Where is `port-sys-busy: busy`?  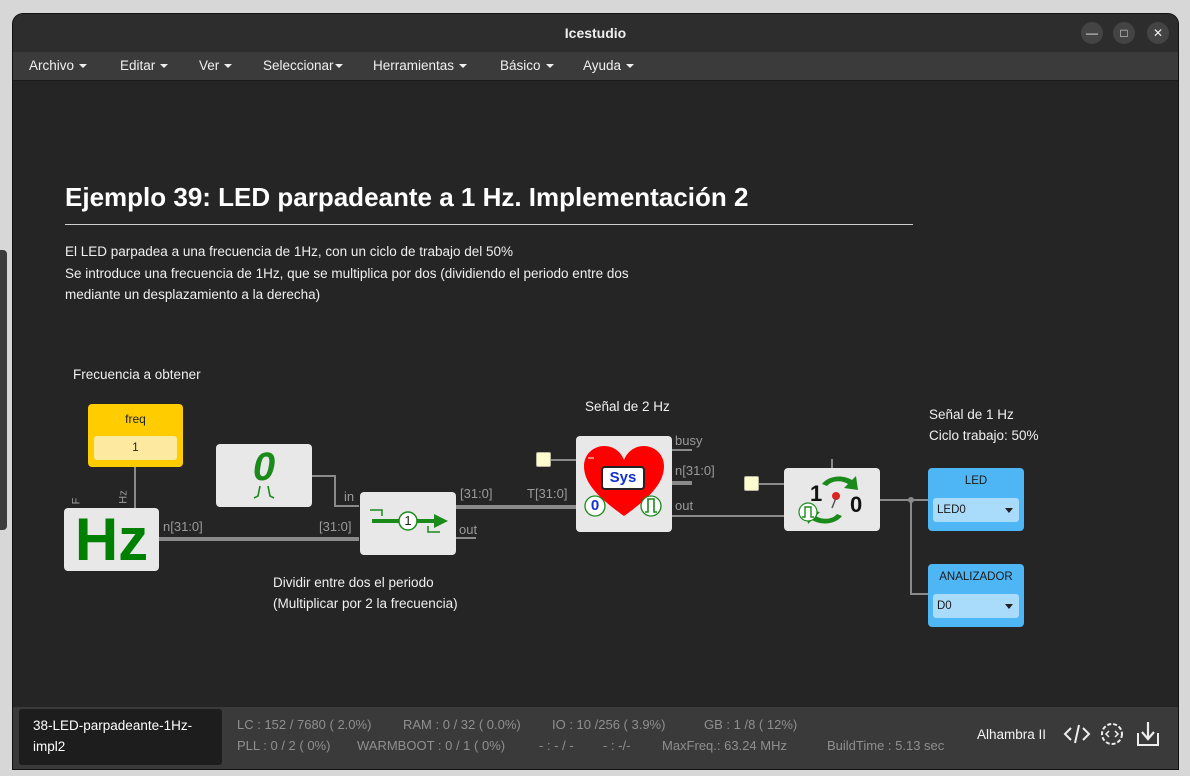 port-sys-busy: busy is located at coordinates (689, 440).